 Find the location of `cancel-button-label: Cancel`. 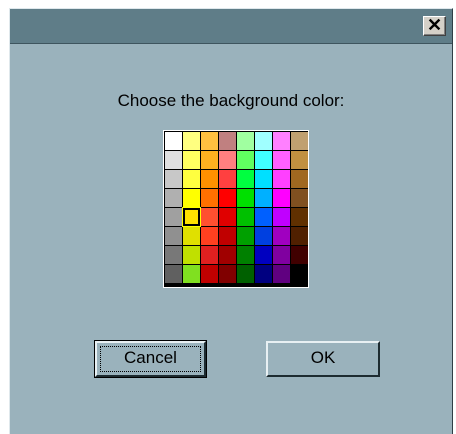

cancel-button-label: Cancel is located at coordinates (150, 357).